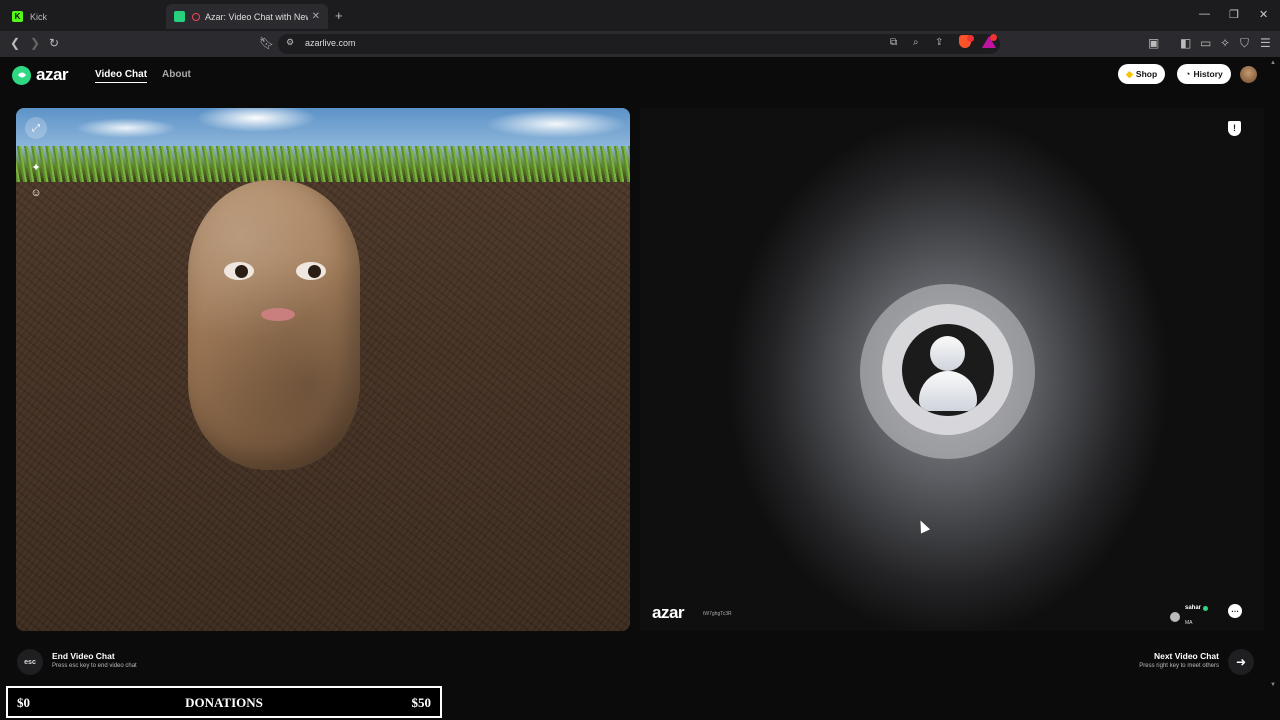 This screenshot has height=720, width=1280. Describe the element at coordinates (1248, 74) in the screenshot. I see `user-avatar` at that location.